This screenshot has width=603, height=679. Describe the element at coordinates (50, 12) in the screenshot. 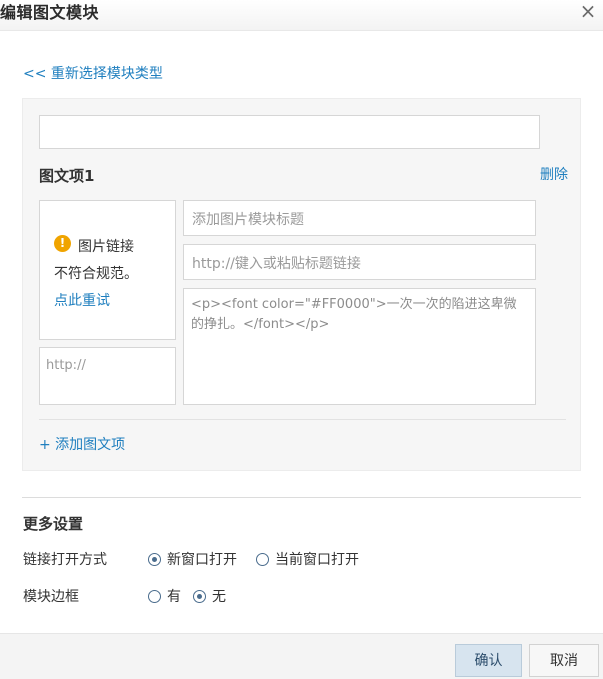

I see `dialog-title: 编辑图文模块` at that location.